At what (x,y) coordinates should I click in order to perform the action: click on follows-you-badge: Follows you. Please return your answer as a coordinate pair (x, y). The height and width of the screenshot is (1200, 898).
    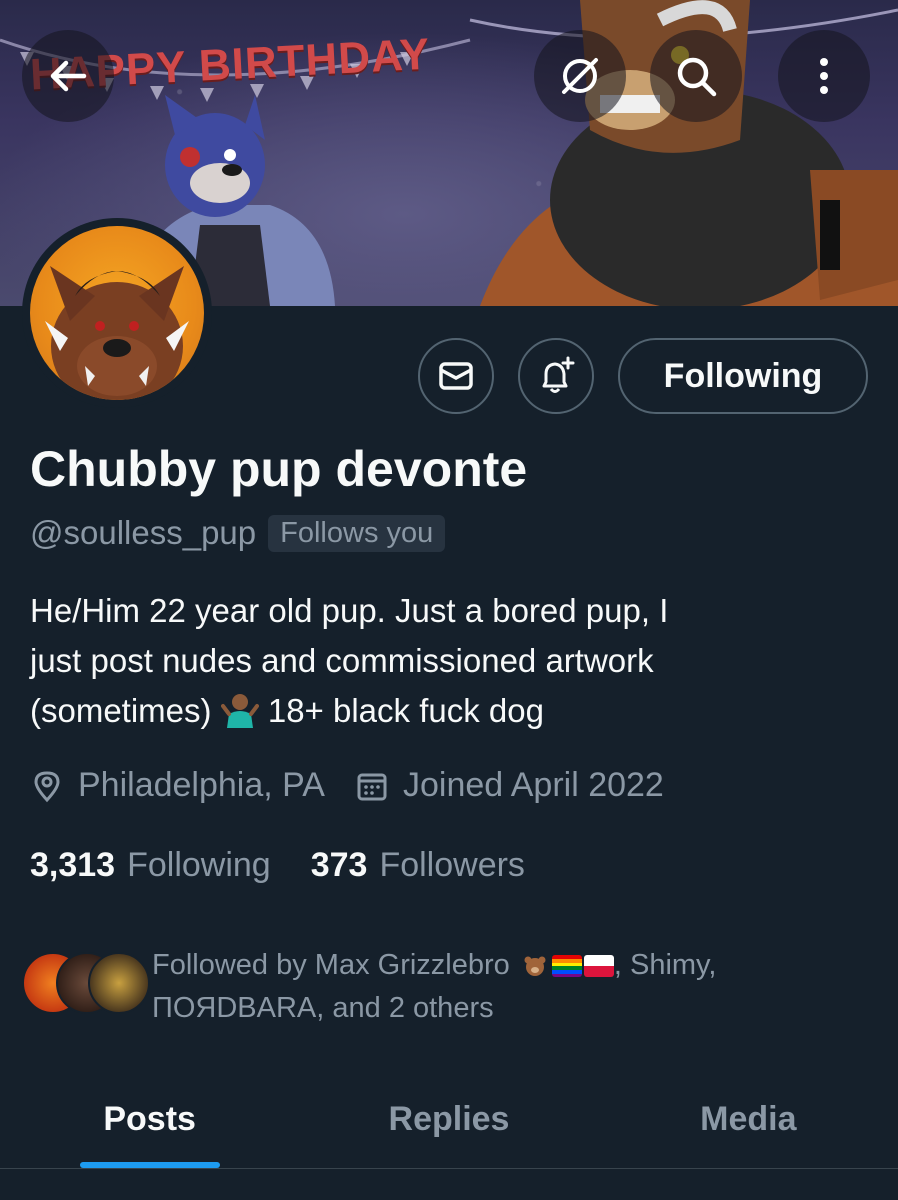
    Looking at the image, I should click on (357, 533).